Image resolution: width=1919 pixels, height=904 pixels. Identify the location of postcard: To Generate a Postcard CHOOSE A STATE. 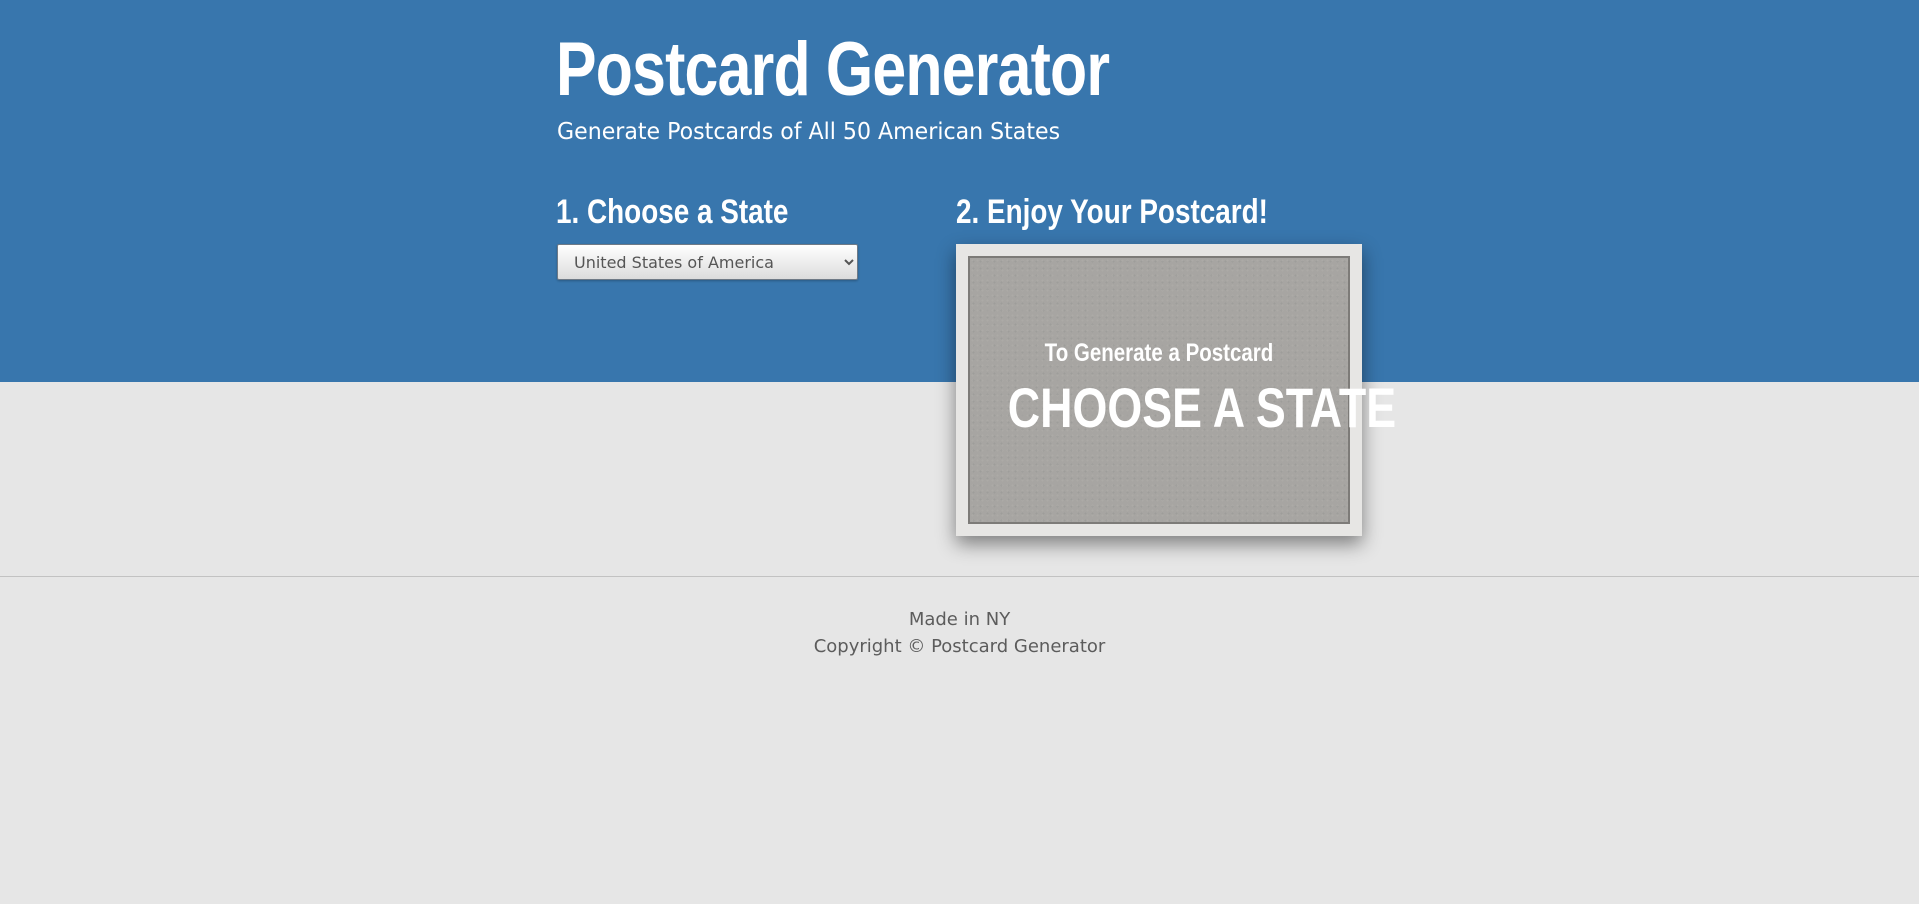
(1176, 390).